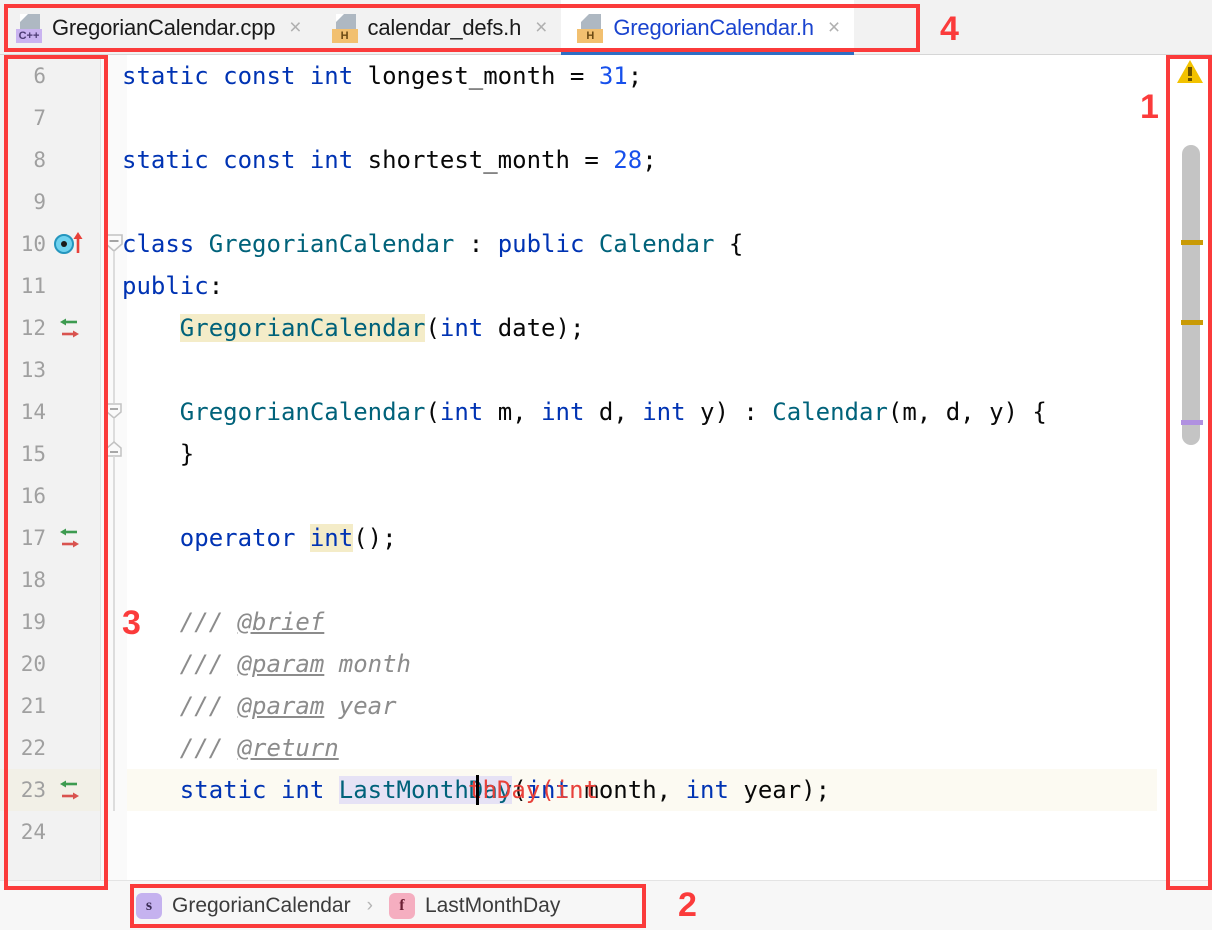 Image resolution: width=1212 pixels, height=930 pixels. Describe the element at coordinates (713, 27) in the screenshot. I see `tab-label: GregorianCalendar.h` at that location.